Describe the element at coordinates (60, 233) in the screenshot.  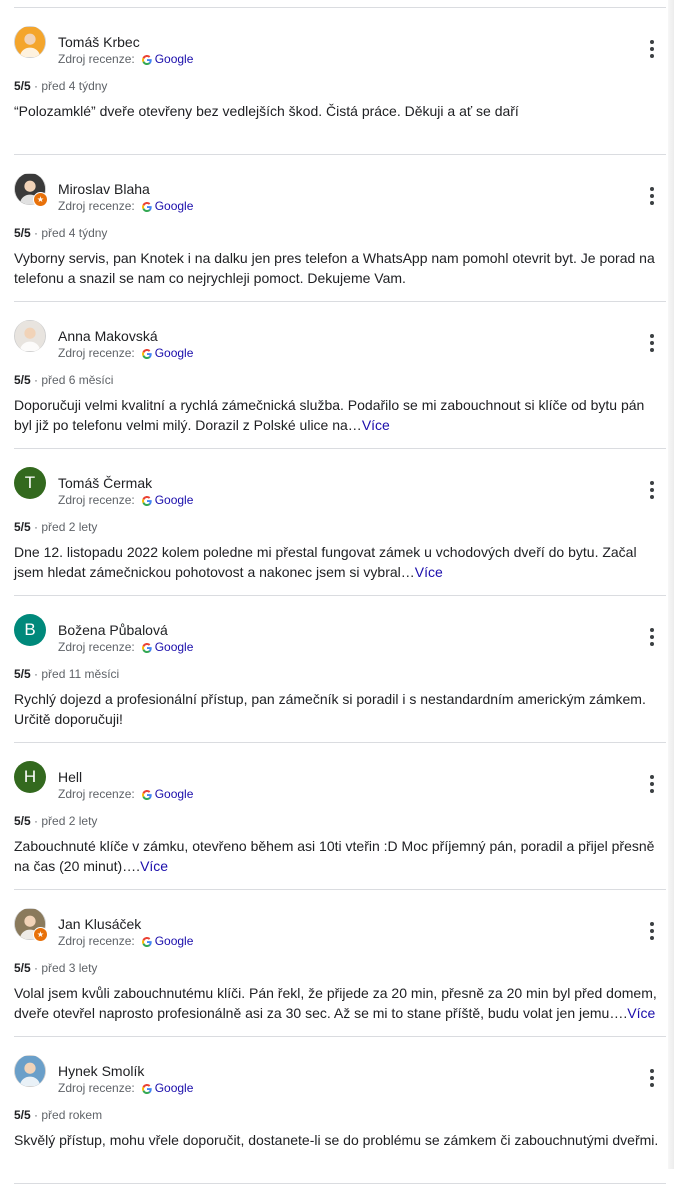
I see `review-rating-line: 5/5 · před 4 týdny` at that location.